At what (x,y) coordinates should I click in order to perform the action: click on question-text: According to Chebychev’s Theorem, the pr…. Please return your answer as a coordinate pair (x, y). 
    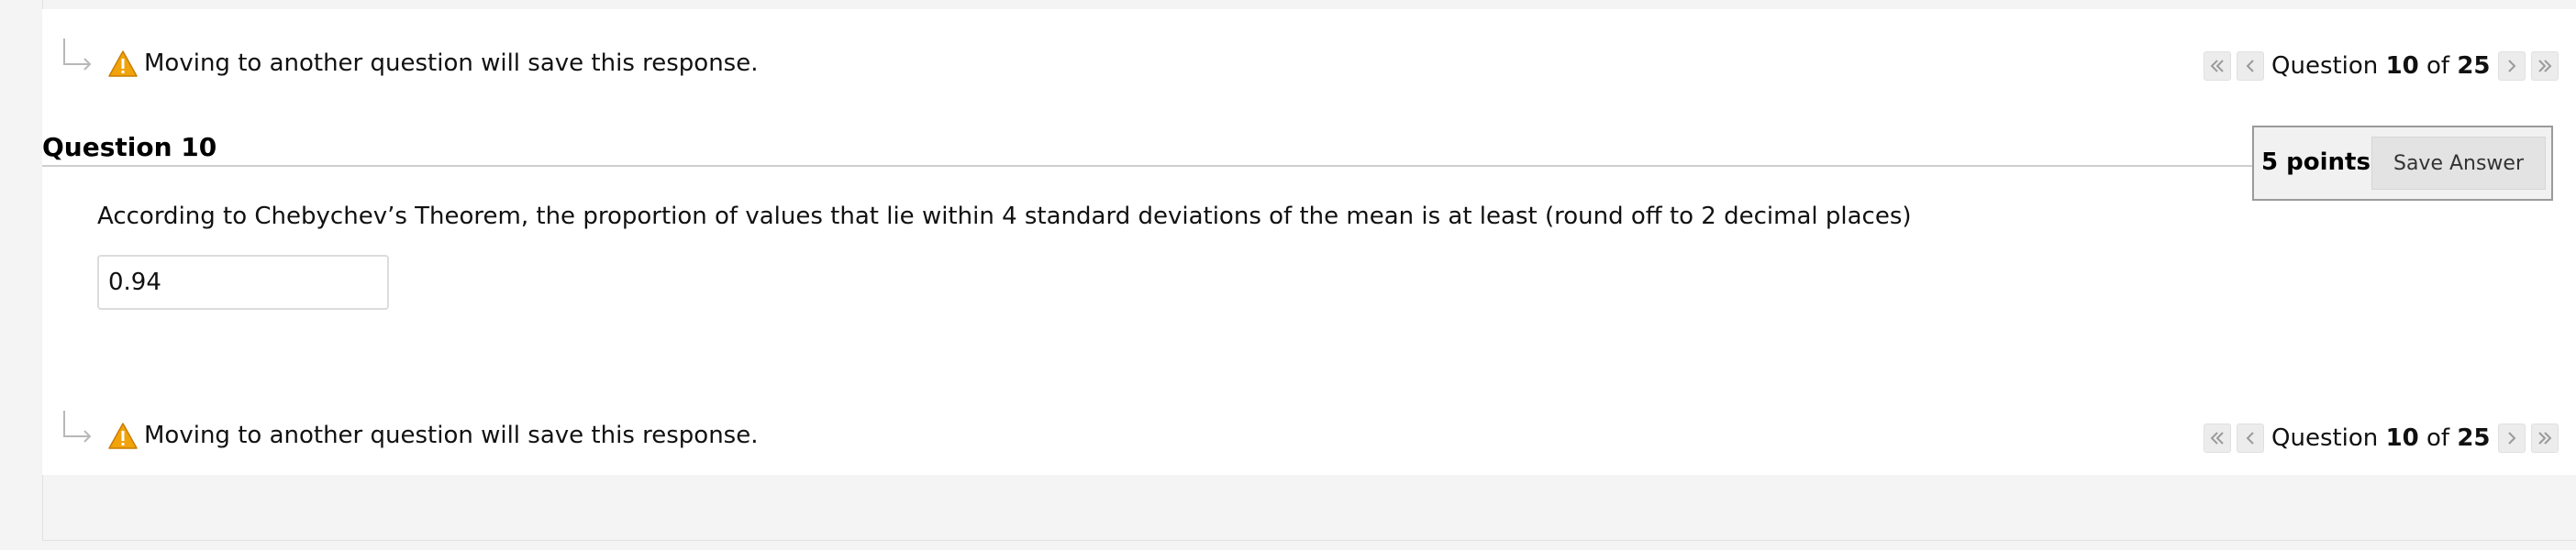
    Looking at the image, I should click on (1004, 216).